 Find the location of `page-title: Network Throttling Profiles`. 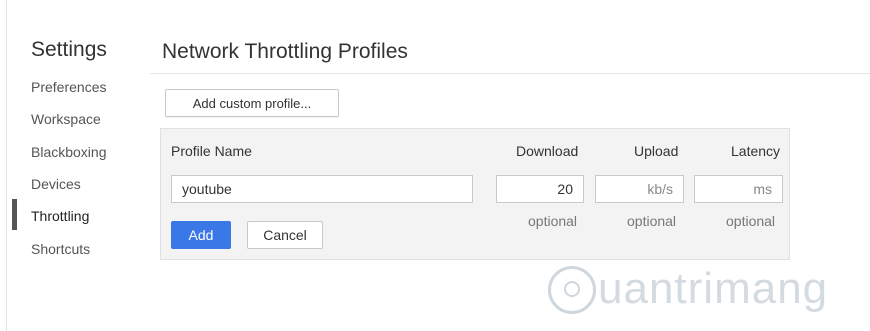

page-title: Network Throttling Profiles is located at coordinates (285, 51).